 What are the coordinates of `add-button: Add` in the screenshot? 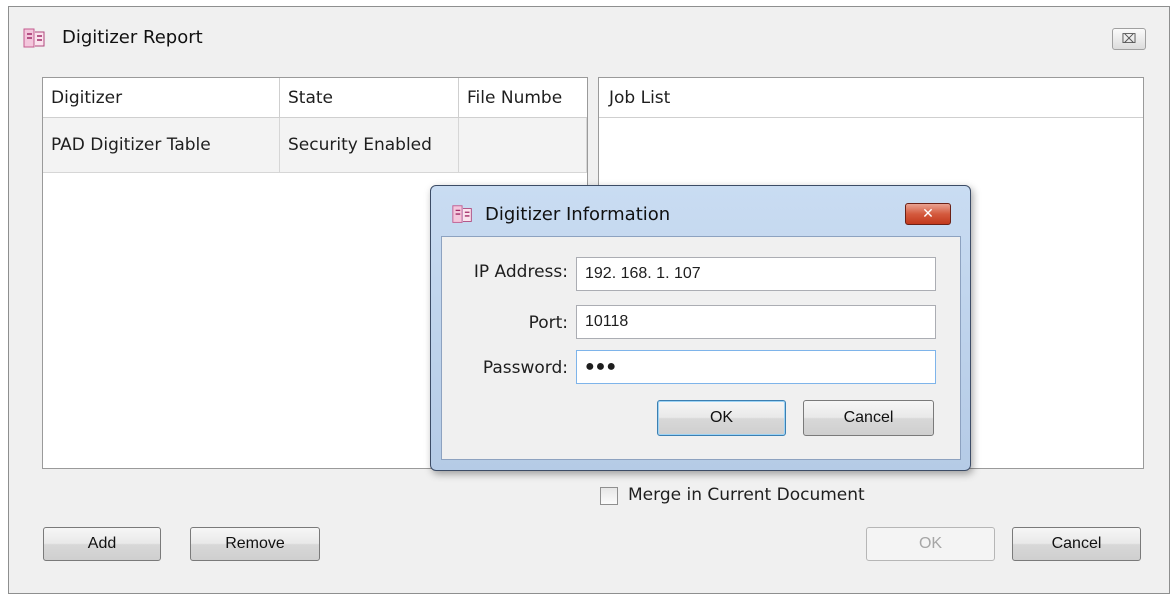 It's located at (102, 544).